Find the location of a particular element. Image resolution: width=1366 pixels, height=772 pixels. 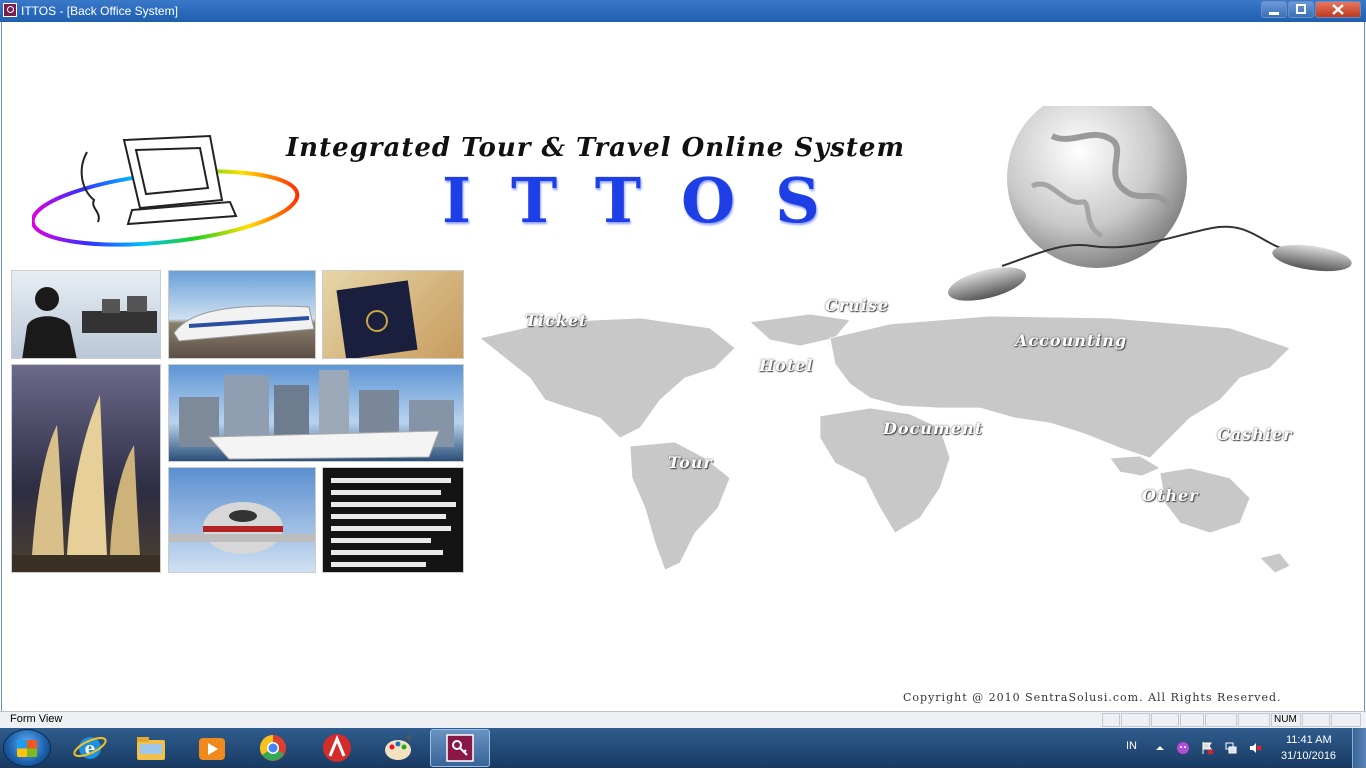

minimize-button is located at coordinates (1274, 9).